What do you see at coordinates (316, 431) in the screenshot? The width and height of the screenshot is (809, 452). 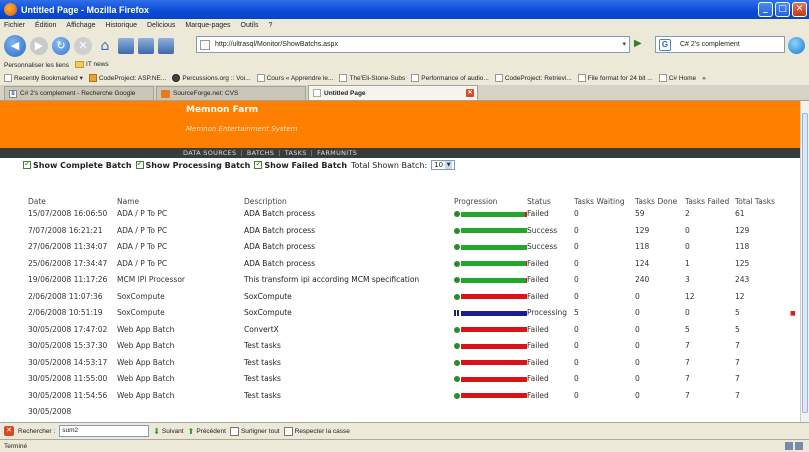 I see `match-case-checkbox: Respecter la casse` at bounding box center [316, 431].